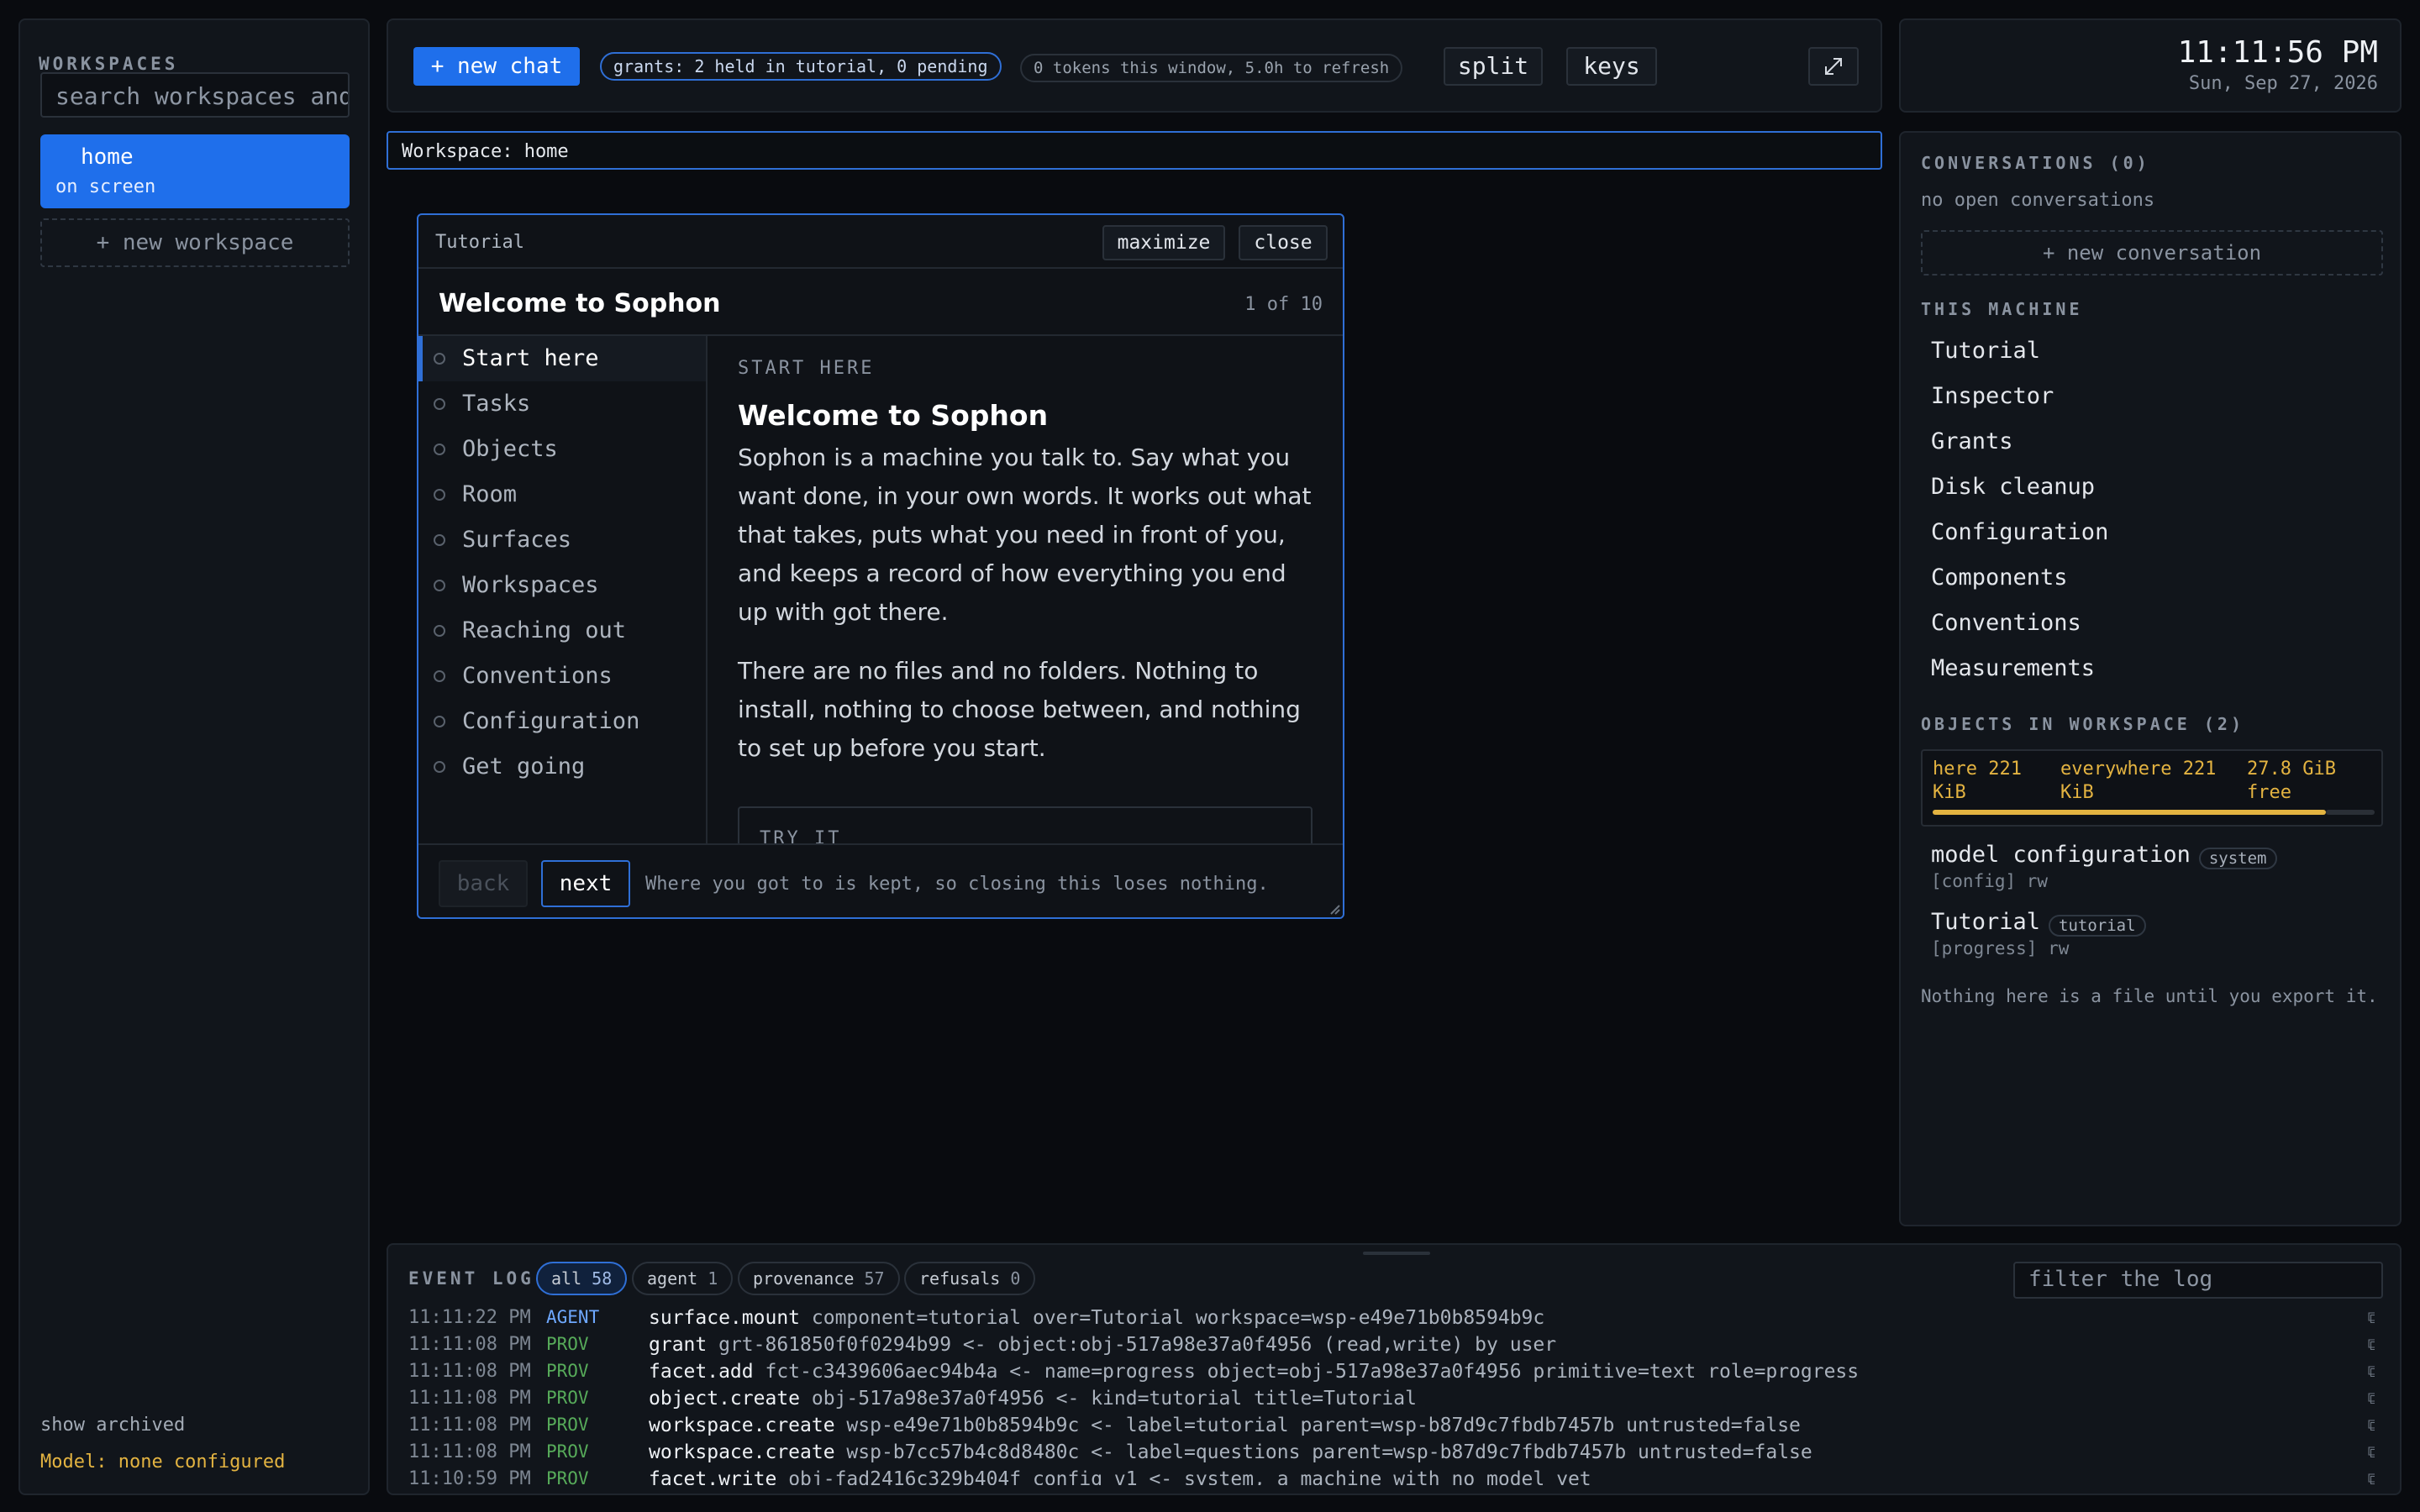 The image size is (2420, 1512). I want to click on tutorial-nav-start-here: Start here, so click(562, 358).